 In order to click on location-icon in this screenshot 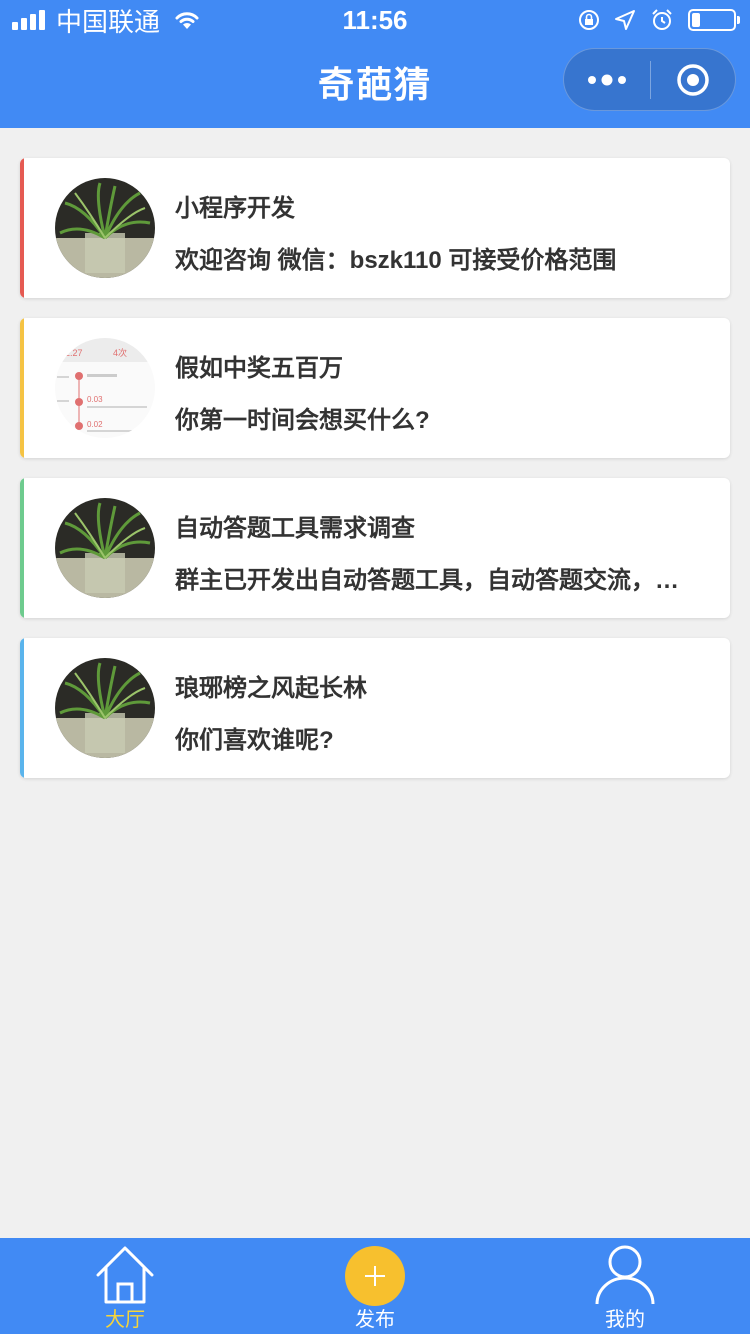, I will do `click(625, 20)`.